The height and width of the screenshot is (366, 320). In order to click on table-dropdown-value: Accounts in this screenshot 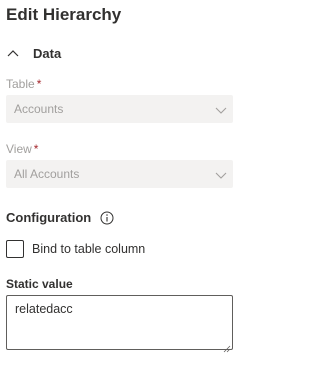, I will do `click(39, 109)`.